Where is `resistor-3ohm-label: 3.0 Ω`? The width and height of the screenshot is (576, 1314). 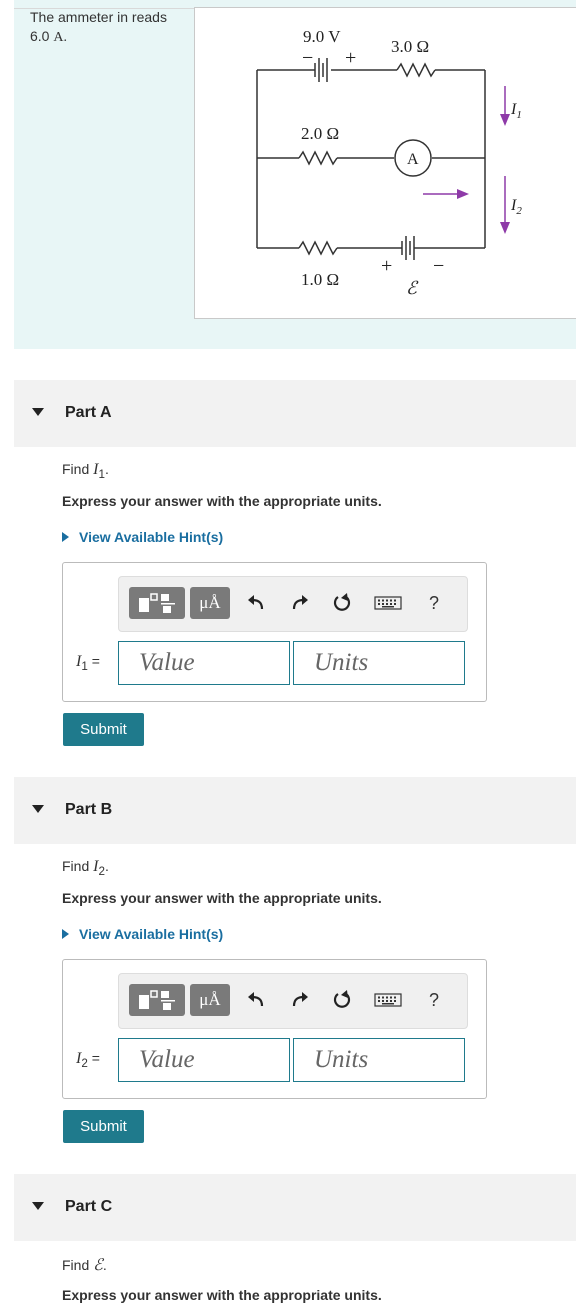 resistor-3ohm-label: 3.0 Ω is located at coordinates (410, 46).